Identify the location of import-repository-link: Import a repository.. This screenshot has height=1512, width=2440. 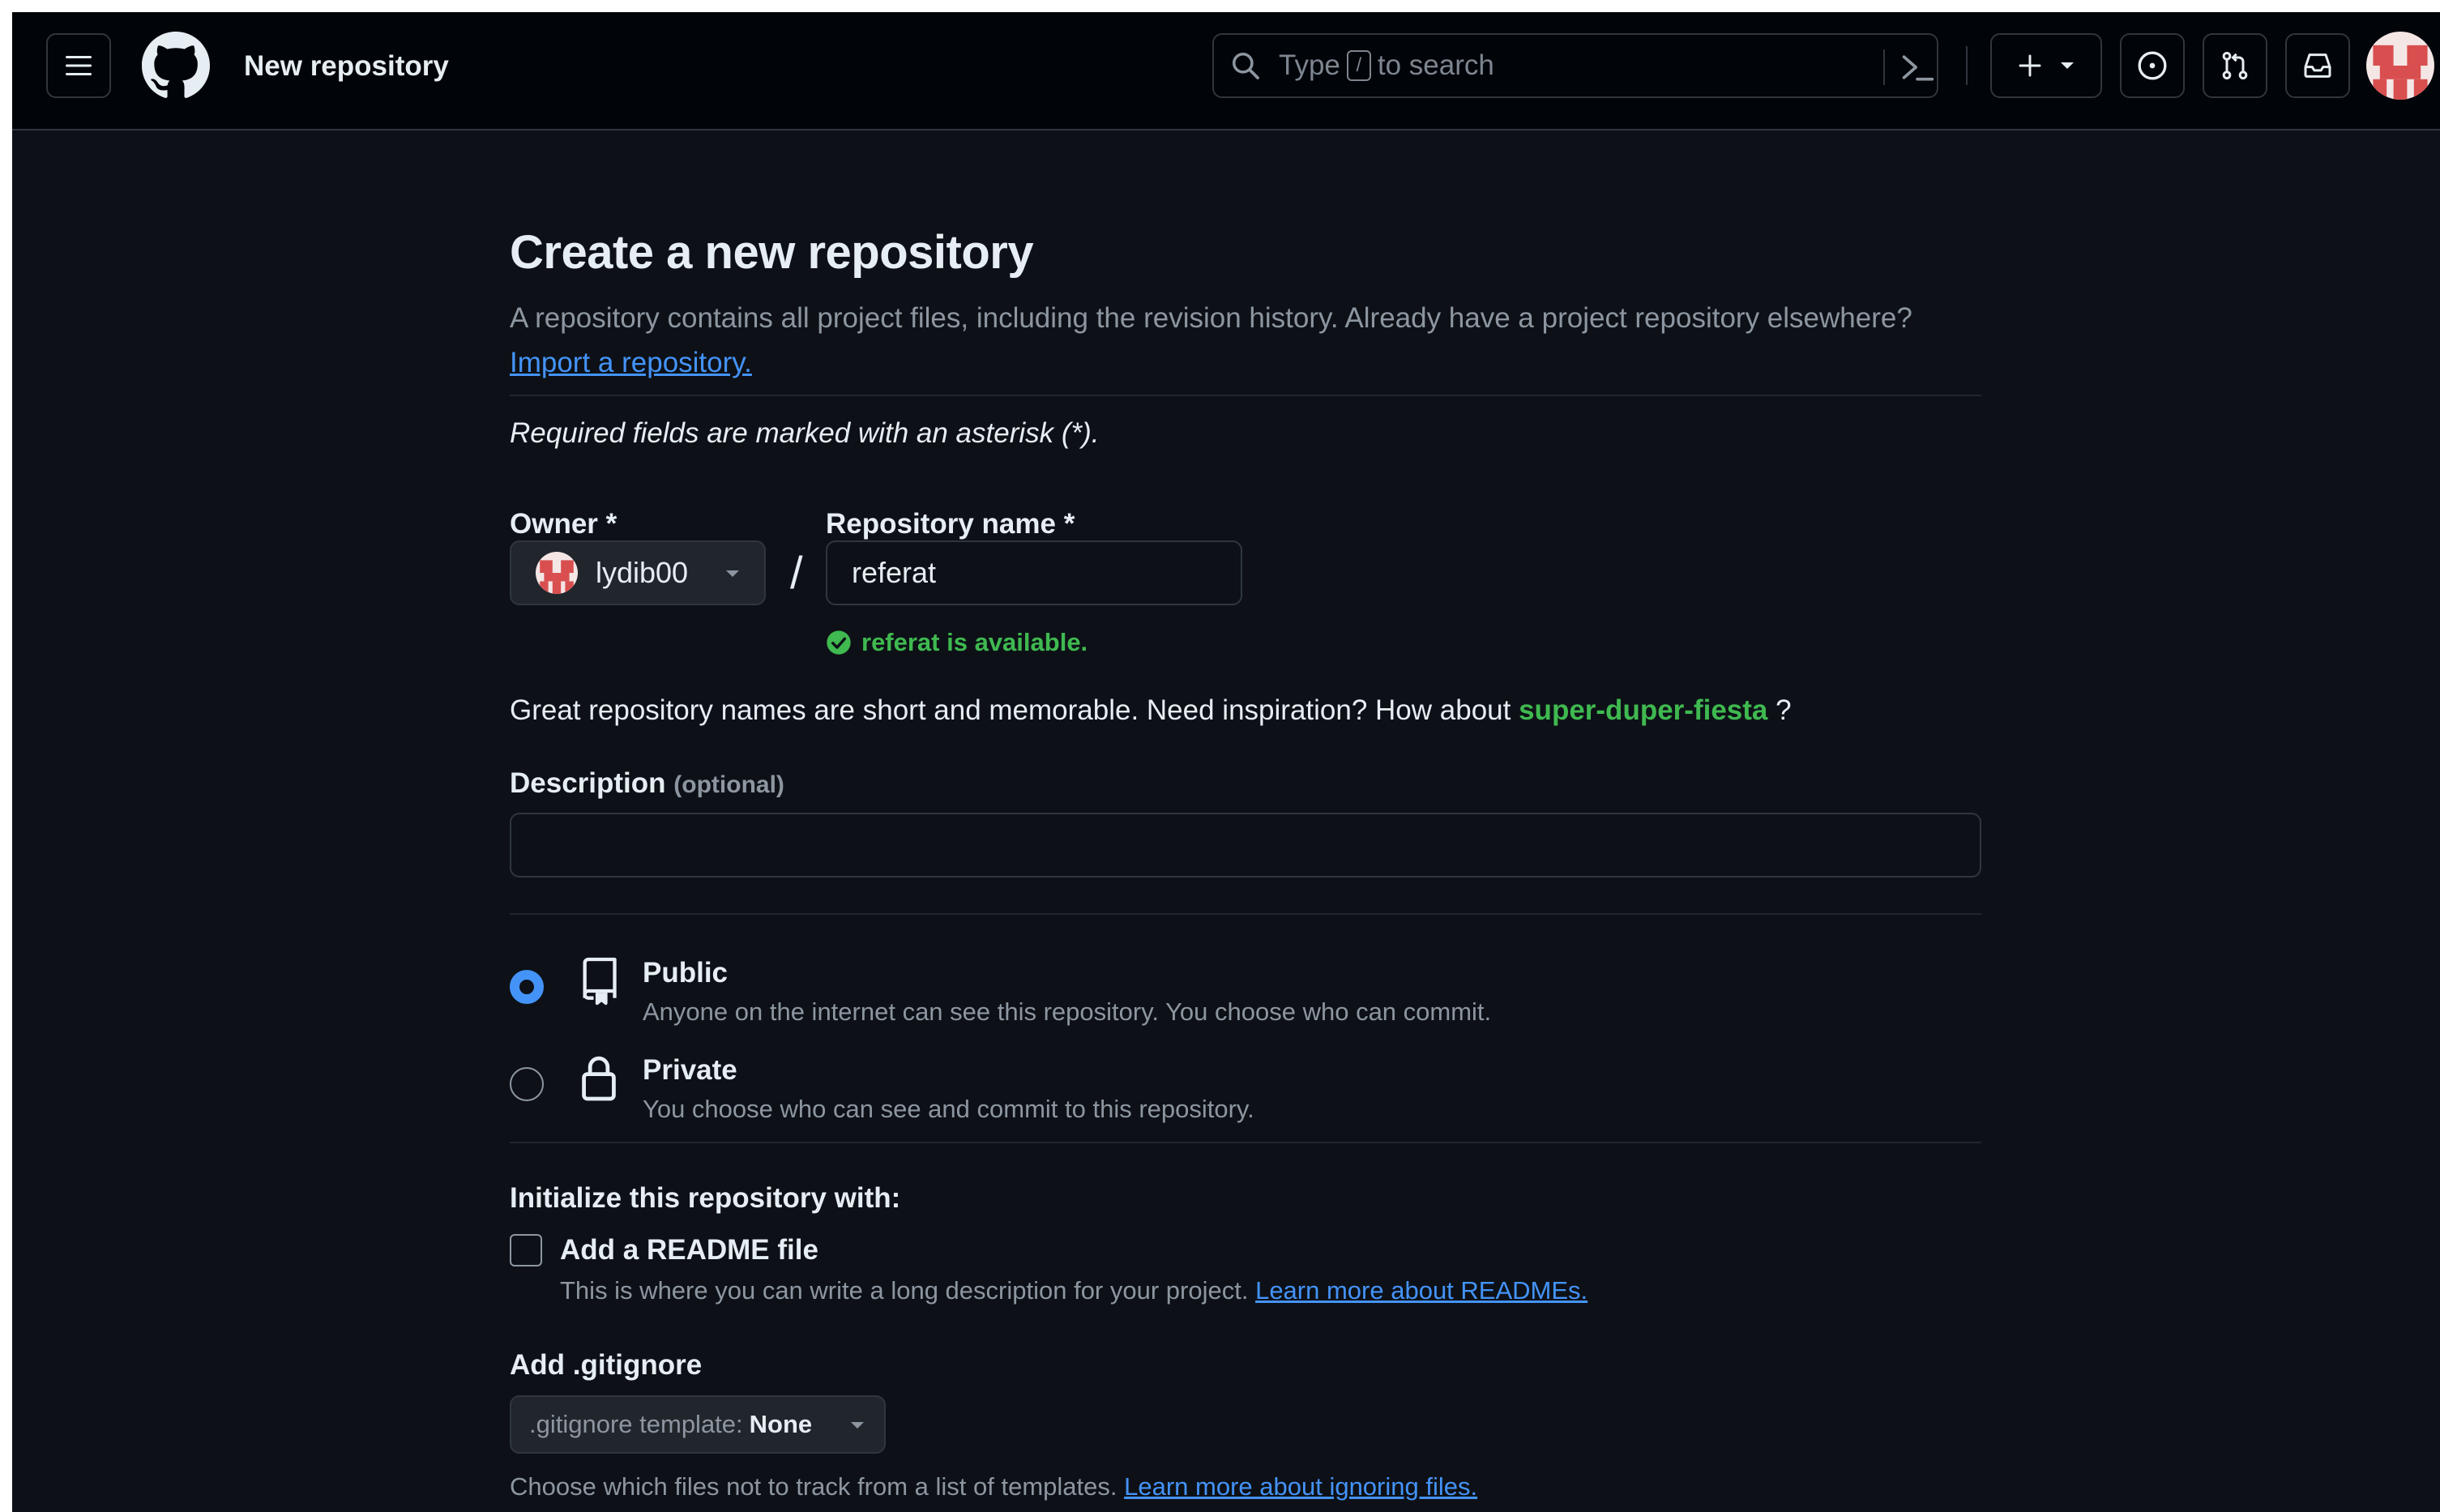
(631, 362).